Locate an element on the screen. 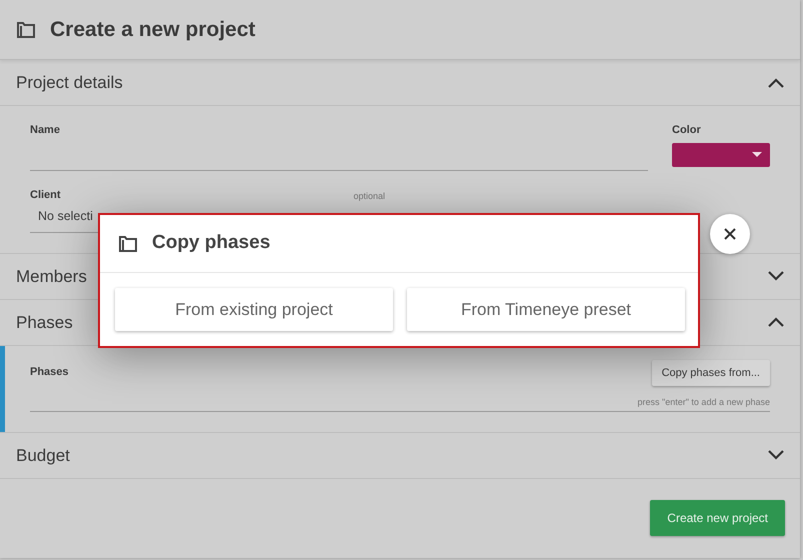 This screenshot has height=560, width=803. input-hint: press "enter" to add a new phase is located at coordinates (704, 403).